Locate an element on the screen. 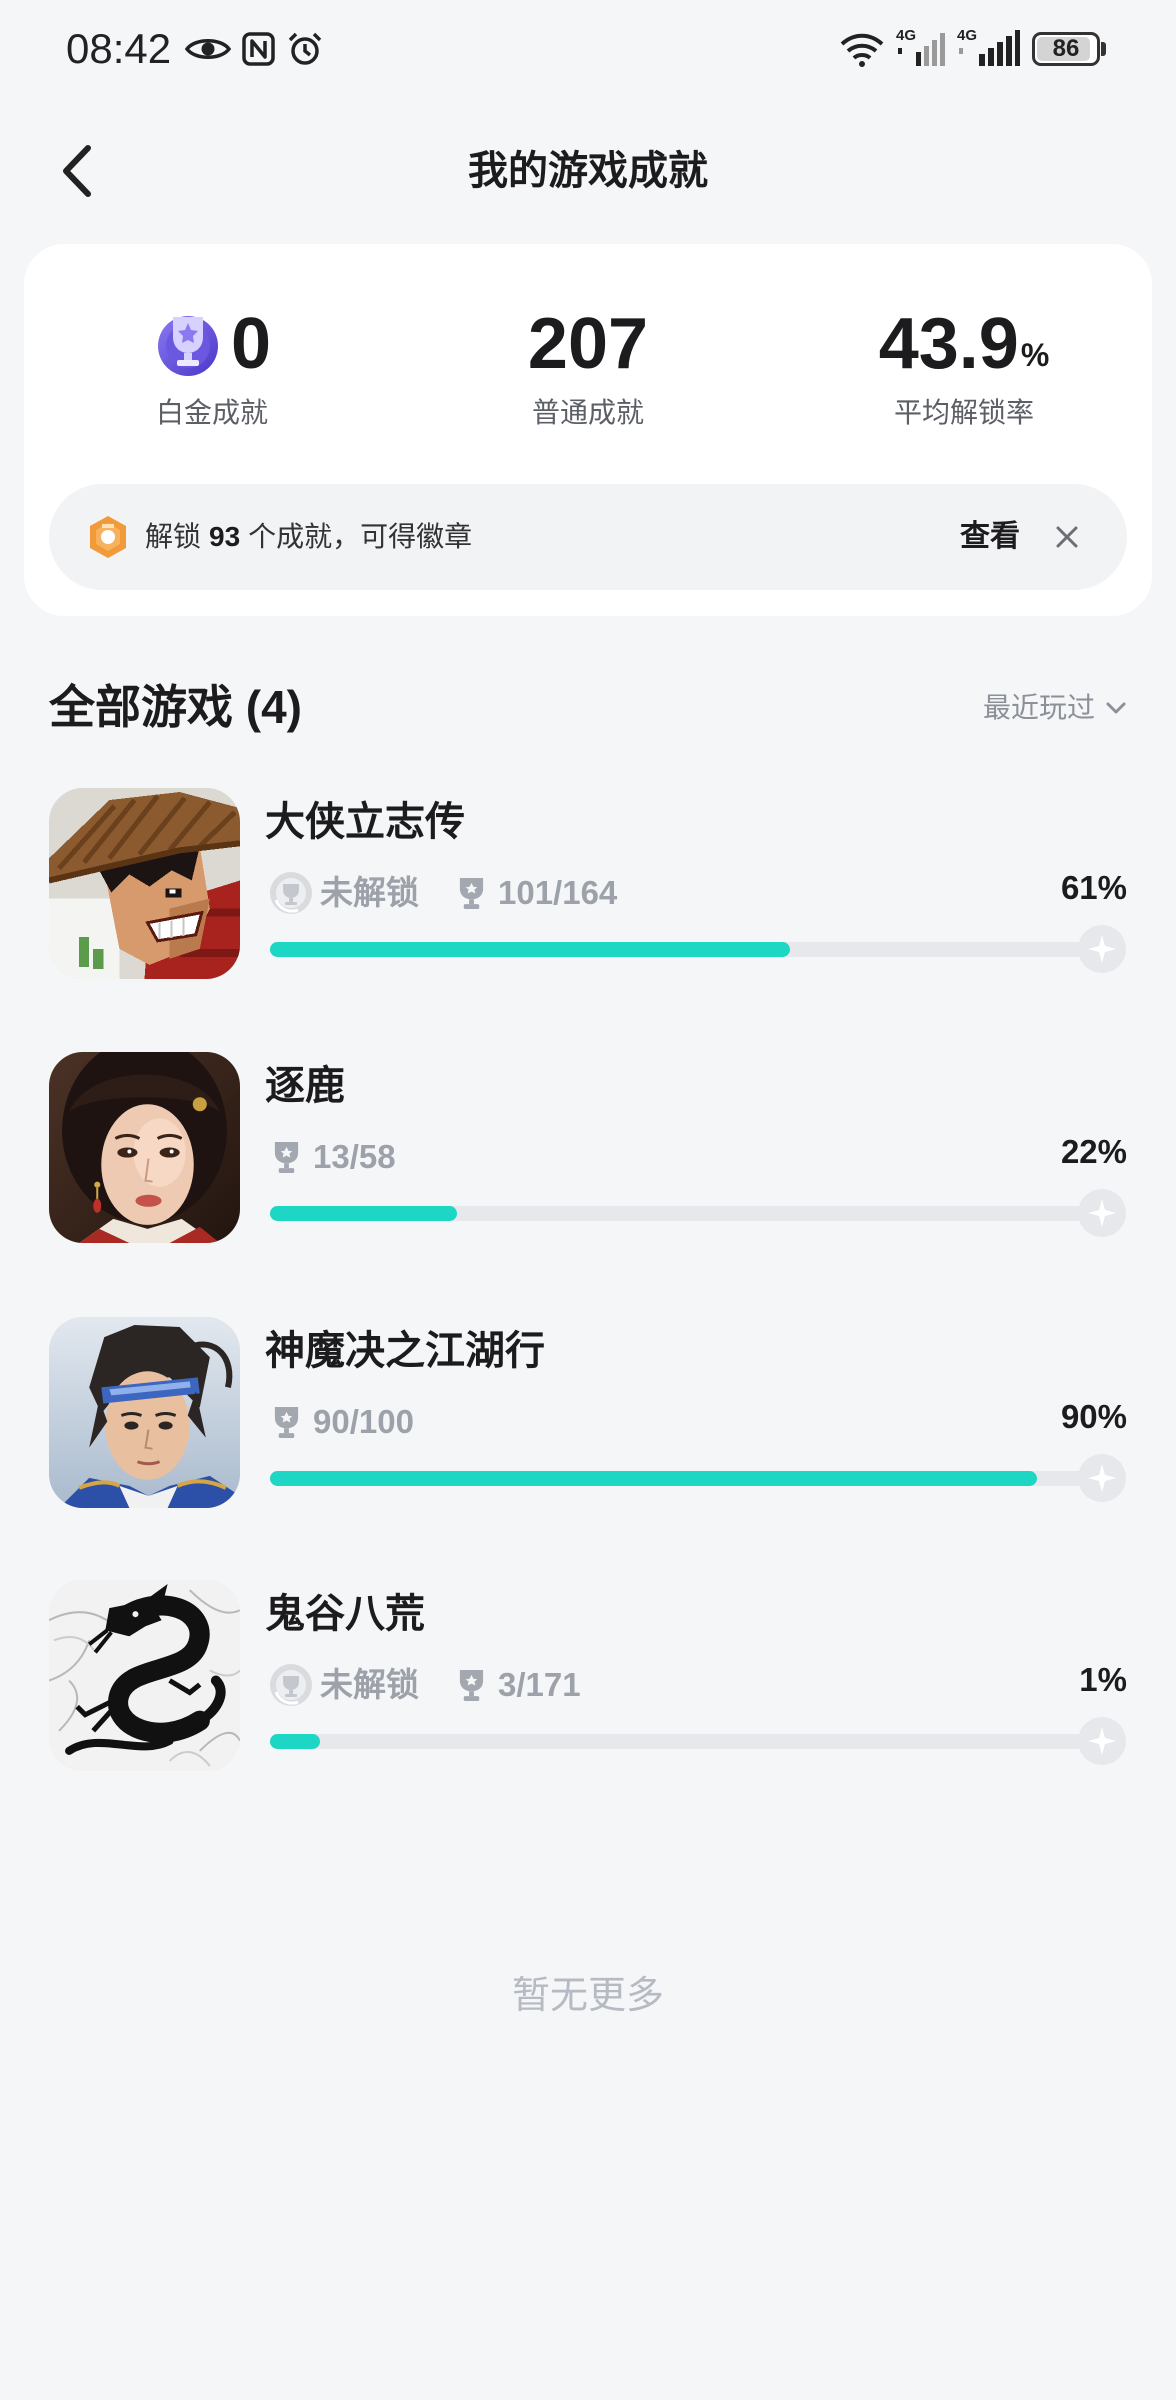 Image resolution: width=1176 pixels, height=2400 pixels. battery-icon: 86 is located at coordinates (1066, 49).